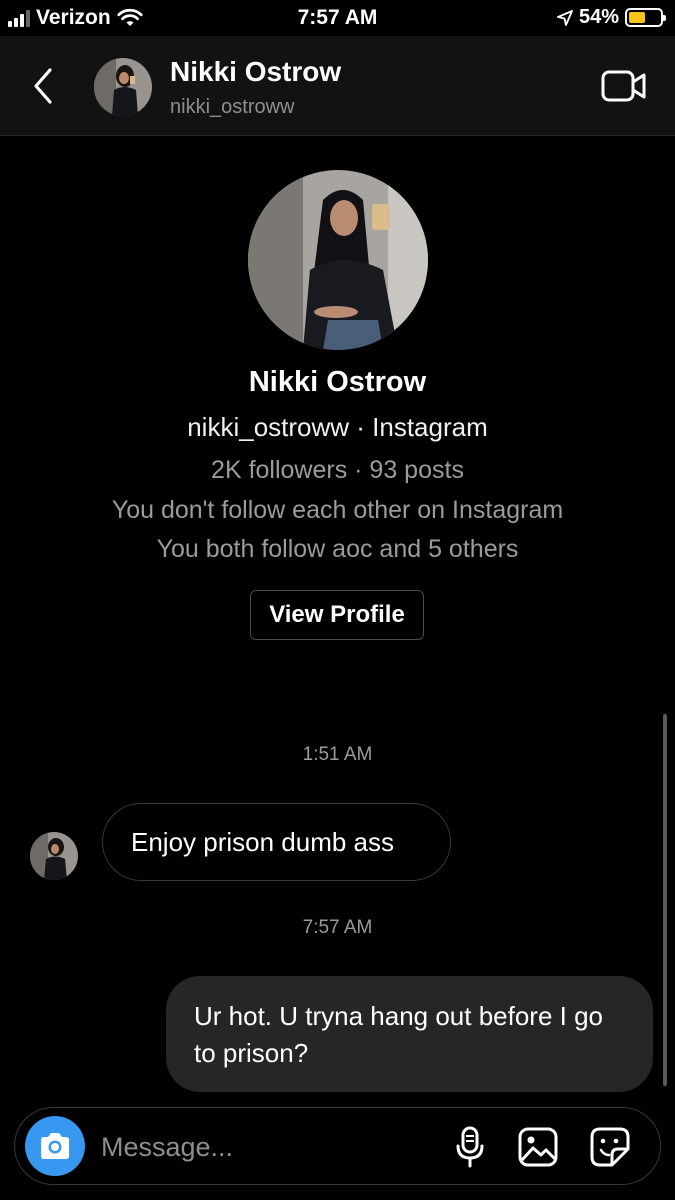 This screenshot has width=675, height=1200. Describe the element at coordinates (565, 17) in the screenshot. I see `location-arrow-icon` at that location.